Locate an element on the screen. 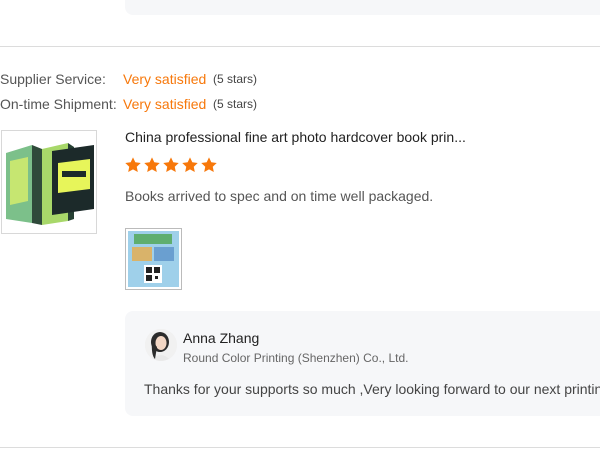  rating-label: On-time Shipment: is located at coordinates (58, 104).